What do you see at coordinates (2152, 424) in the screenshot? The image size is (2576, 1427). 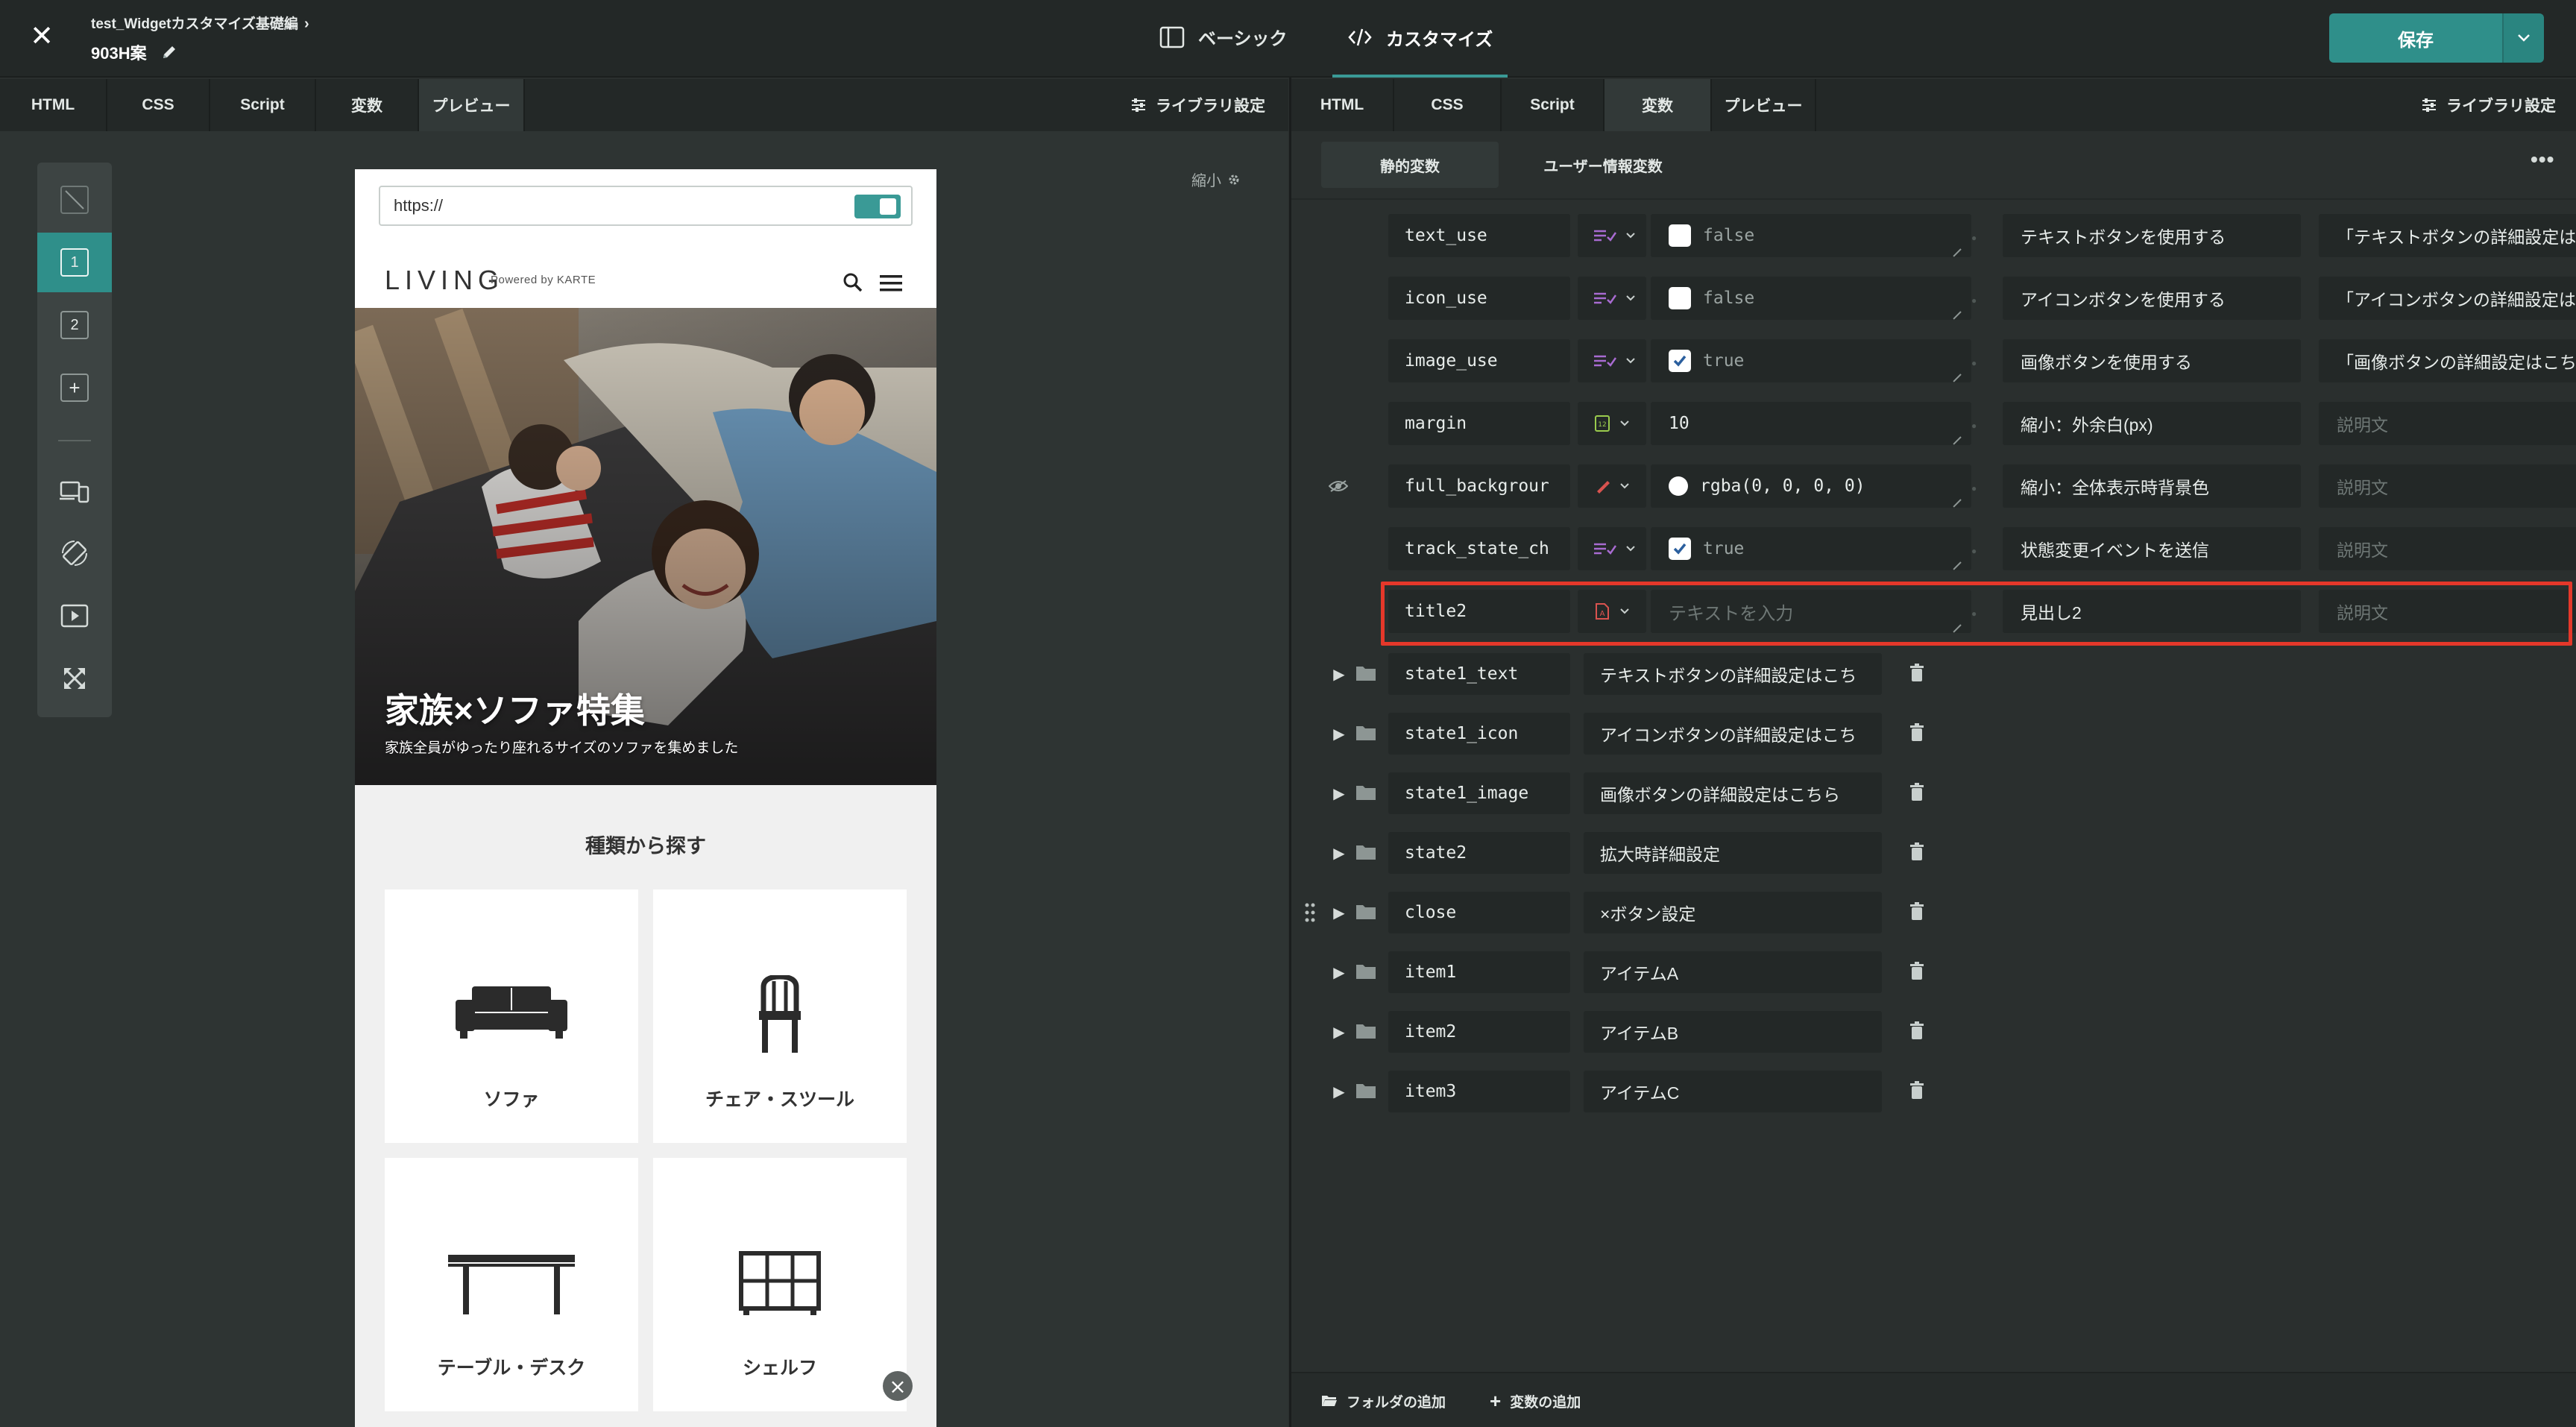 I see `variable-label: 縮小：外余白(px)` at bounding box center [2152, 424].